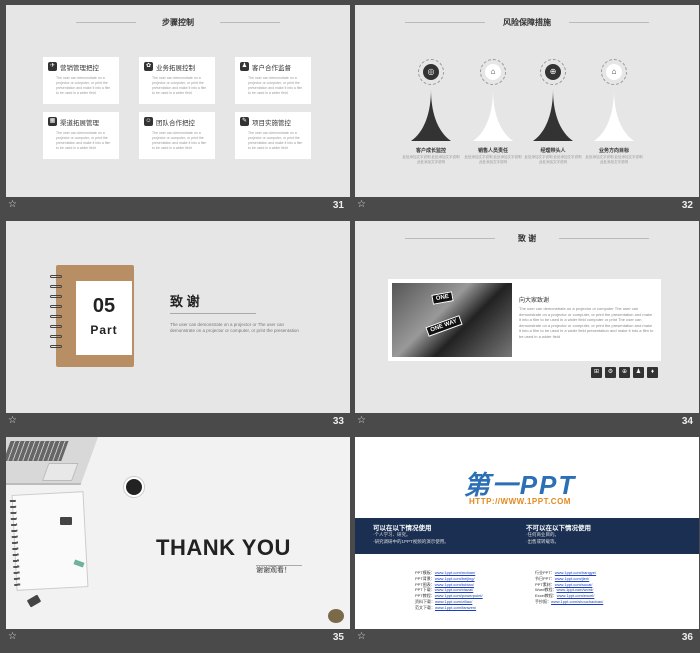 The height and width of the screenshot is (653, 700). Describe the element at coordinates (104, 330) in the screenshot. I see `part-label: Part` at that location.